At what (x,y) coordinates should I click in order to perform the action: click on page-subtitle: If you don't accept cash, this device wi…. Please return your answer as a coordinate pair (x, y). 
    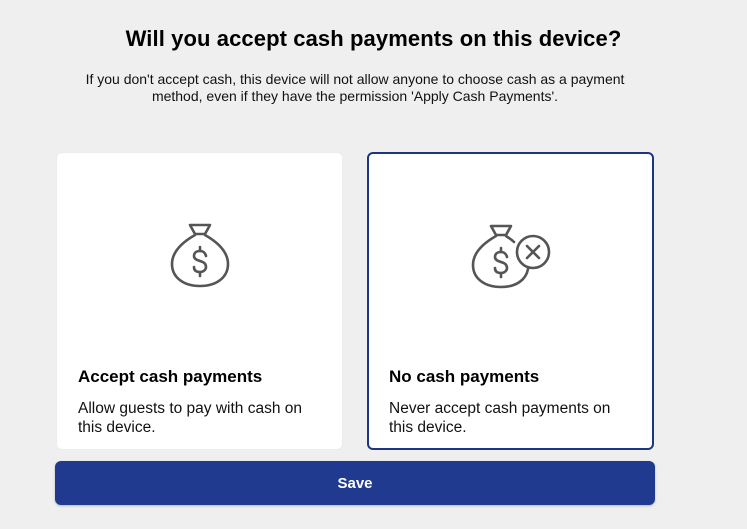
    Looking at the image, I should click on (355, 87).